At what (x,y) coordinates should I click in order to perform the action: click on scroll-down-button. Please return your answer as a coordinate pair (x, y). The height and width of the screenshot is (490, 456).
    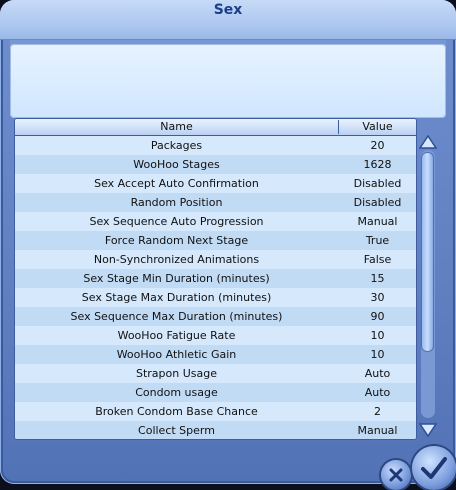
    Looking at the image, I should click on (428, 430).